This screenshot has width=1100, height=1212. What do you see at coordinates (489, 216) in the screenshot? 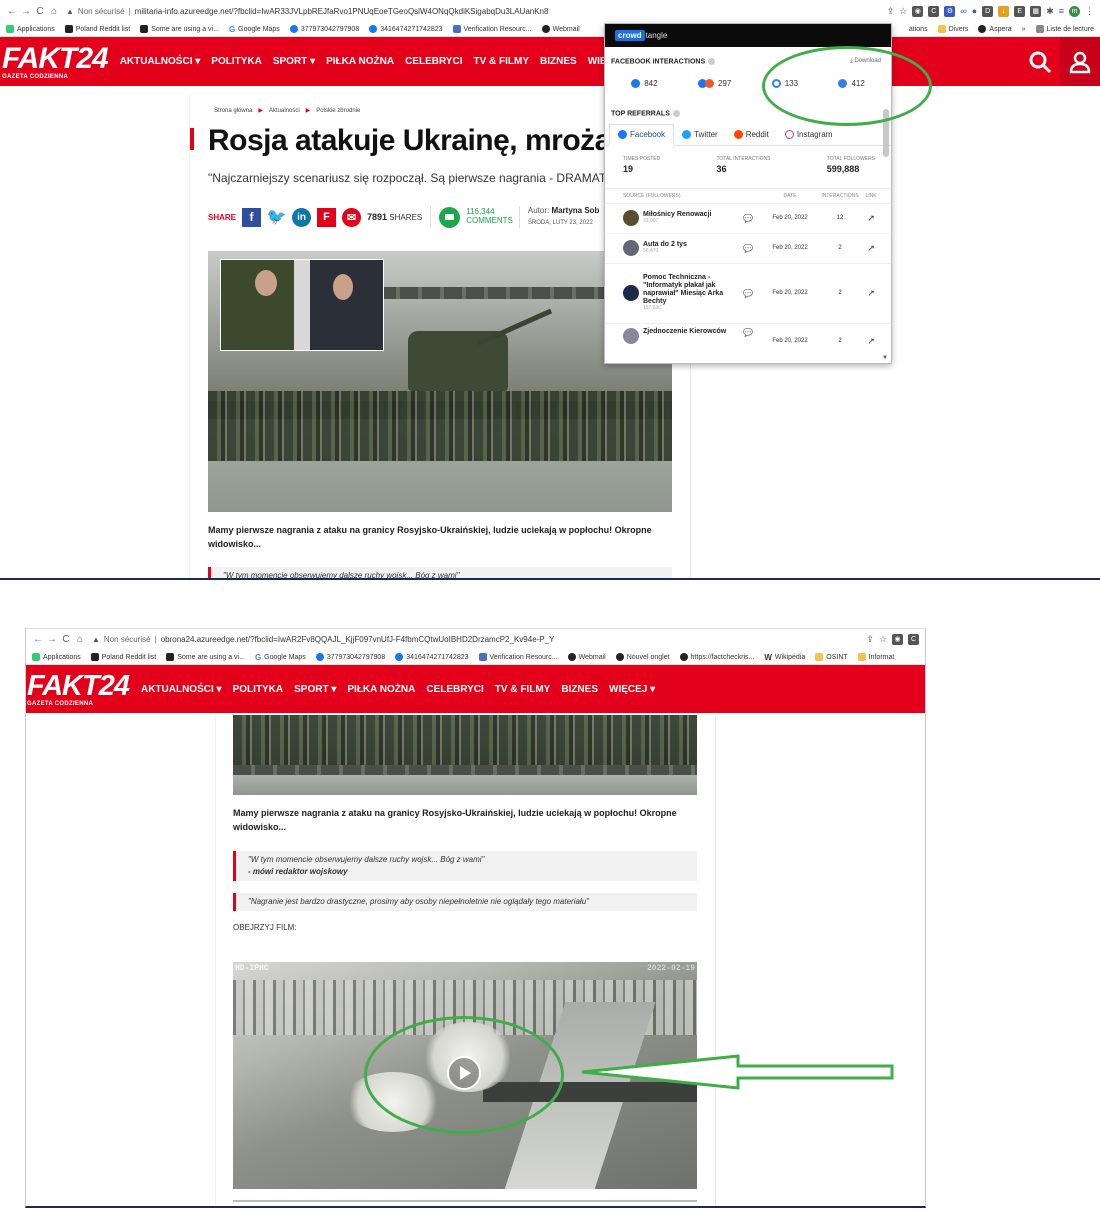
I see `comments-count: 116,344 COMMENTS` at bounding box center [489, 216].